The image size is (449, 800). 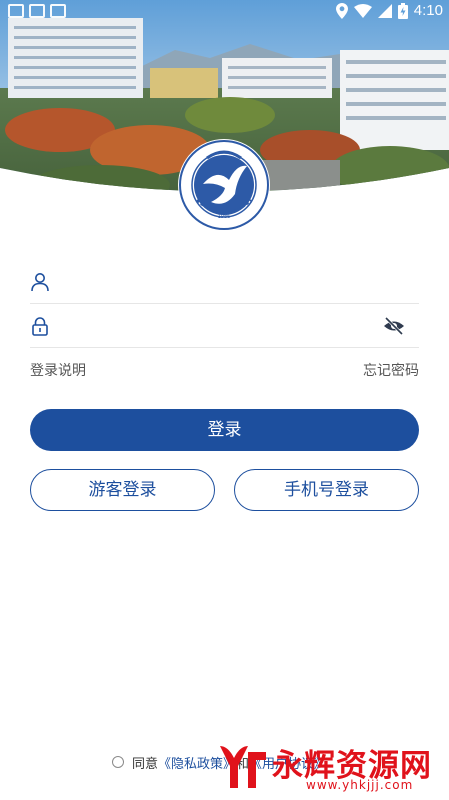 What do you see at coordinates (402, 10) in the screenshot?
I see `battery-icon` at bounding box center [402, 10].